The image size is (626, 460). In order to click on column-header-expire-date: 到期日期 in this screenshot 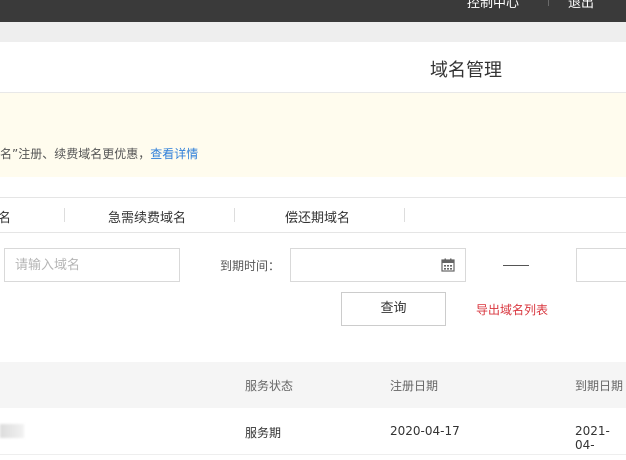, I will do `click(599, 386)`.